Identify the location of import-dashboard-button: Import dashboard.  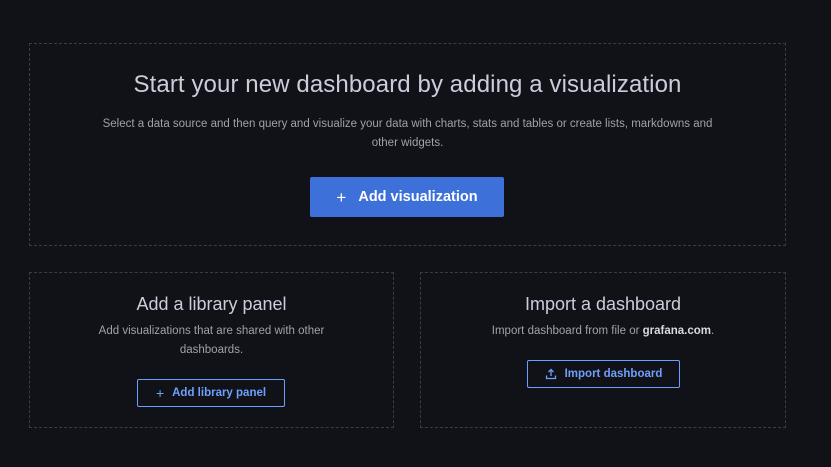
(603, 374).